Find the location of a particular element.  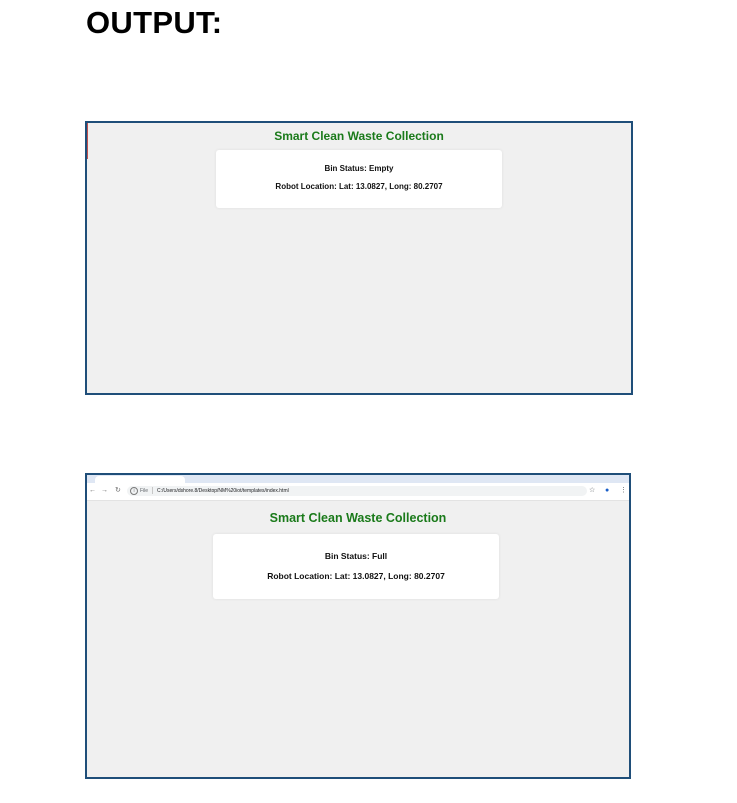

profile-icon: ● is located at coordinates (607, 491).